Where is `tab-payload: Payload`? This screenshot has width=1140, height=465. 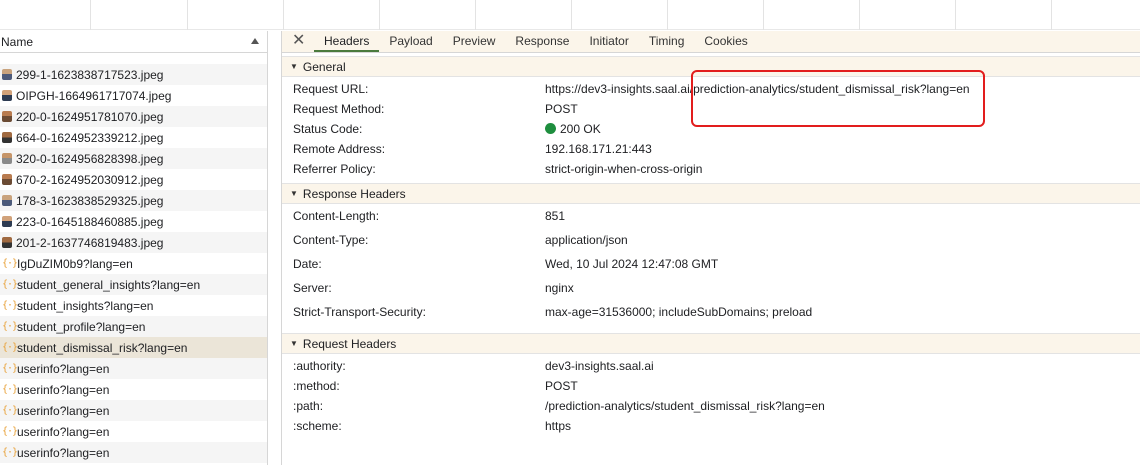 tab-payload: Payload is located at coordinates (410, 41).